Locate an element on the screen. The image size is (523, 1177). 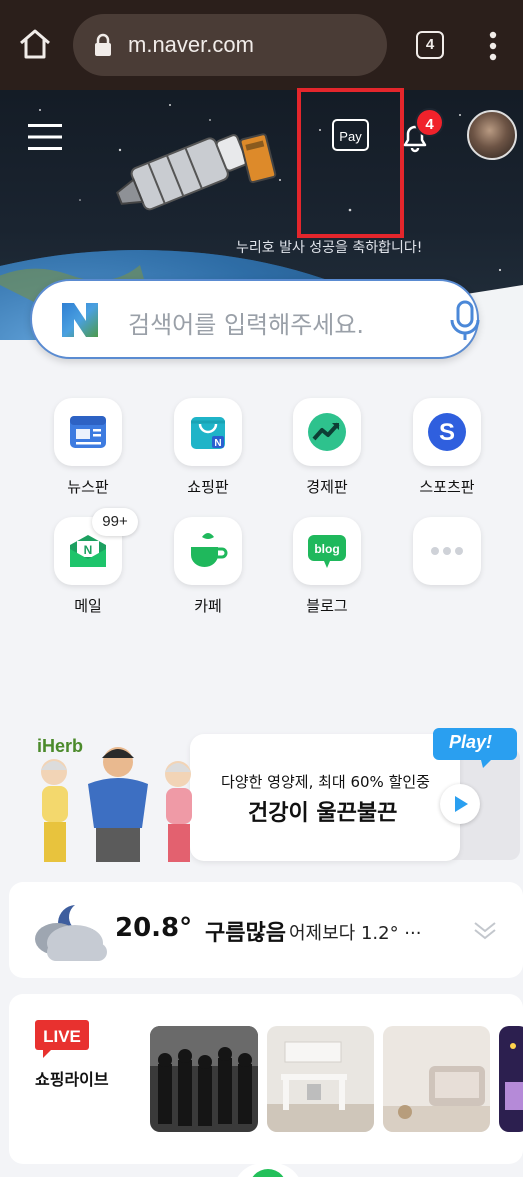
cafe-cup-icon is located at coordinates (209, 550).